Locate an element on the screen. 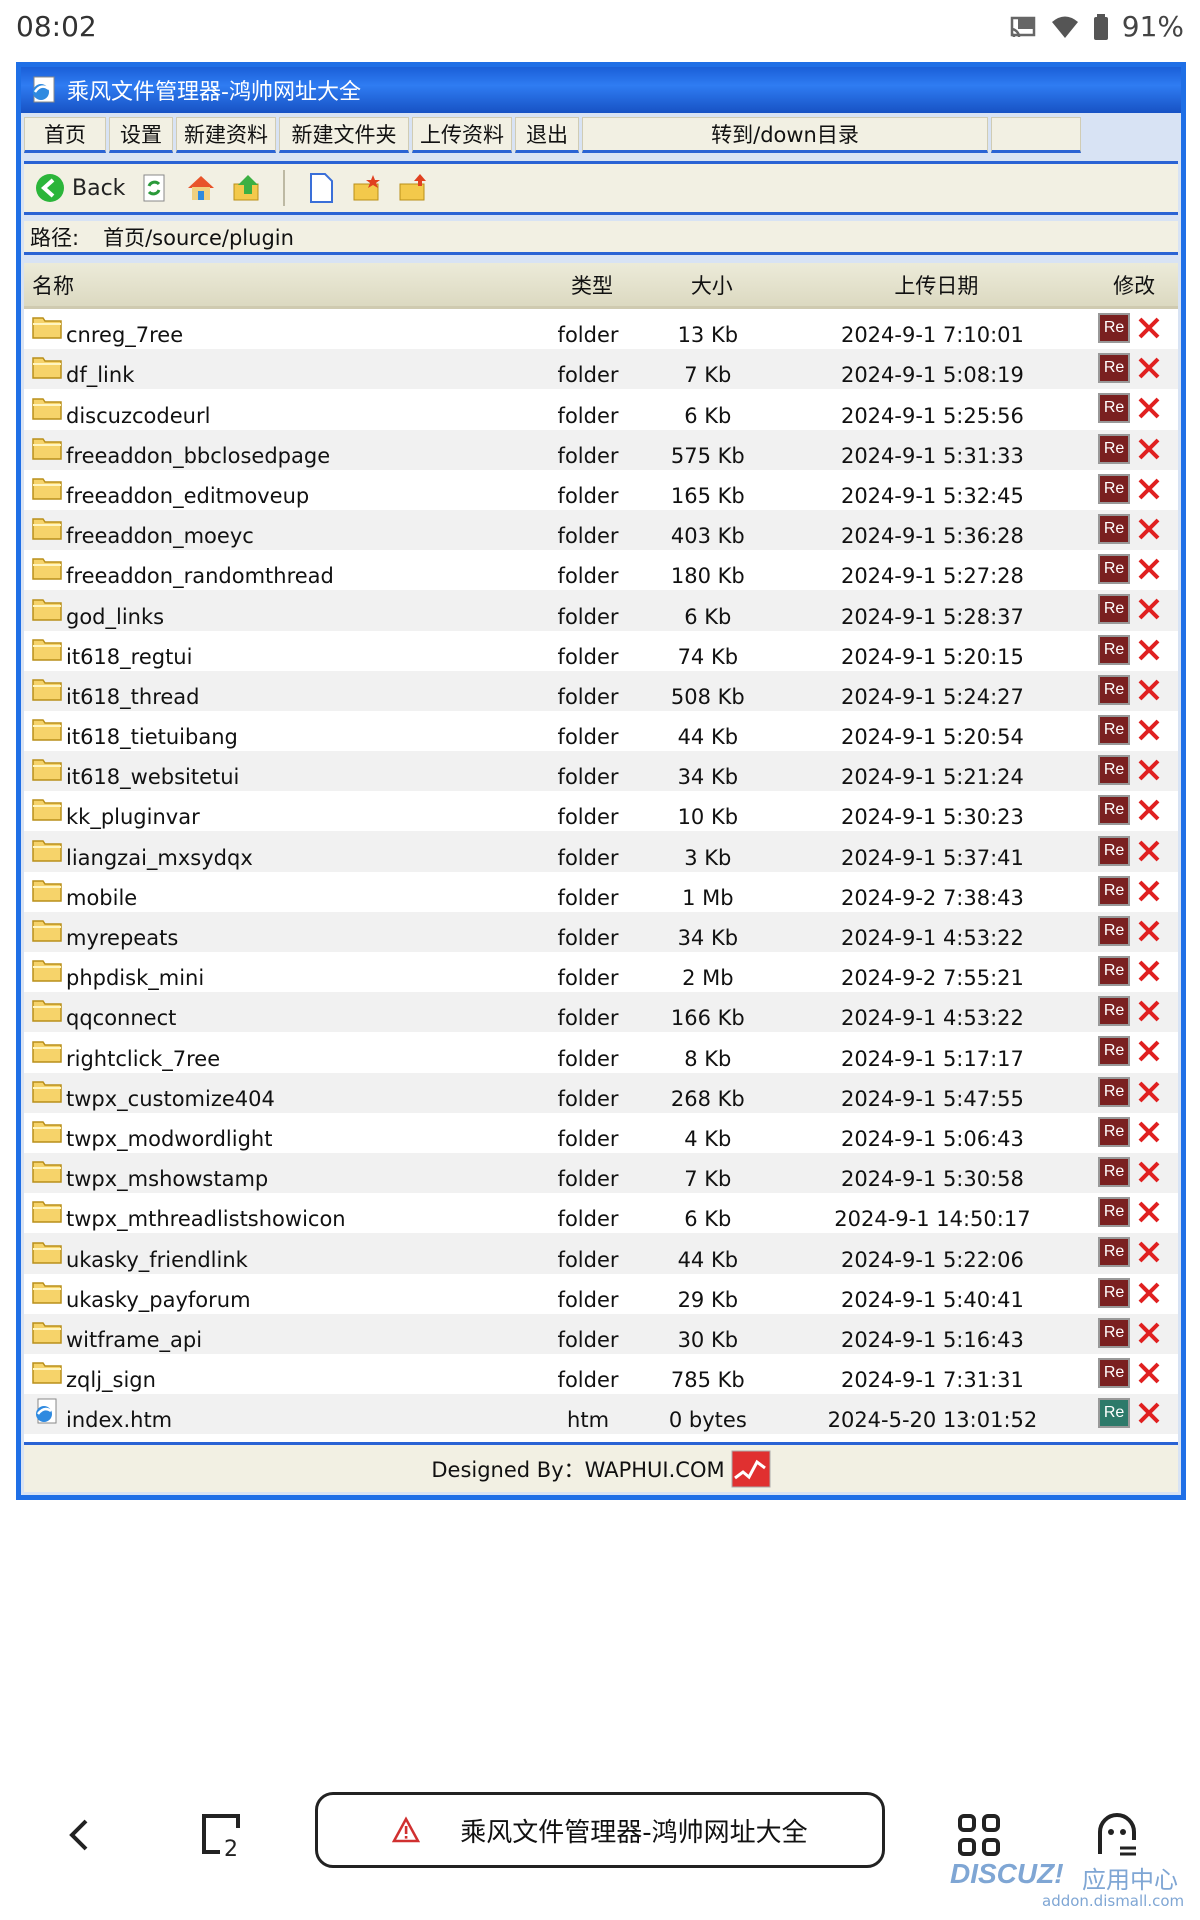  file-name-link: freeaddon_moeyc is located at coordinates (160, 536).